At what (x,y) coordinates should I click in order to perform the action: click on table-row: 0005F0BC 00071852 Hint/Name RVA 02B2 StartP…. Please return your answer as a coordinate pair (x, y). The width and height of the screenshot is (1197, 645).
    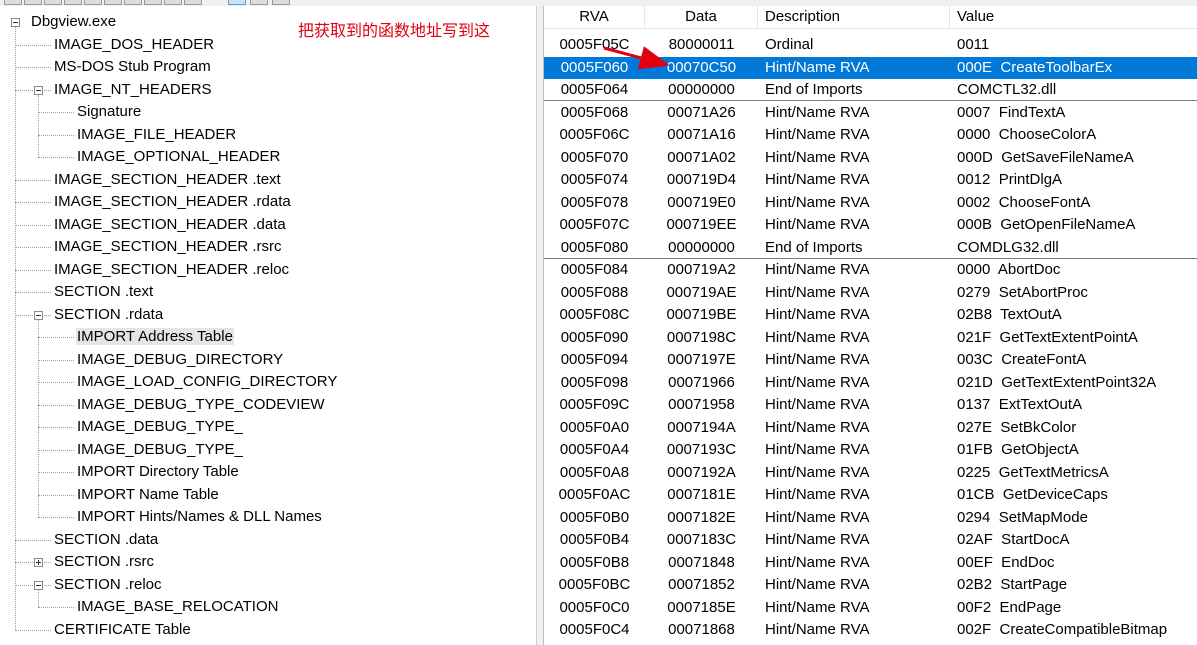
    Looking at the image, I should click on (870, 585).